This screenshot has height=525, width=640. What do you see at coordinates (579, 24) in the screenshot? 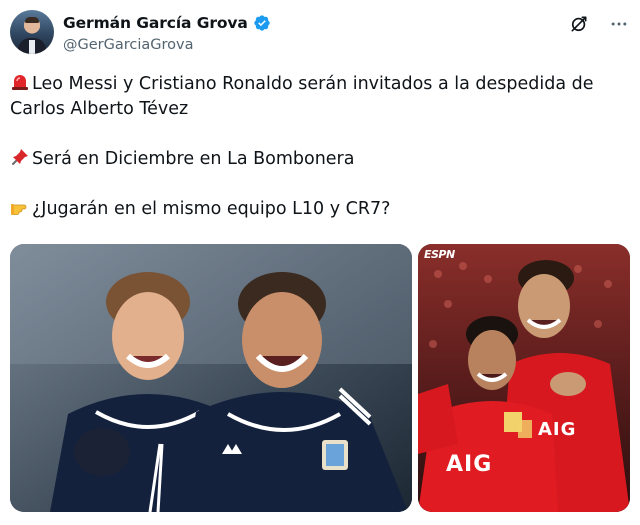
I see `grok-icon` at bounding box center [579, 24].